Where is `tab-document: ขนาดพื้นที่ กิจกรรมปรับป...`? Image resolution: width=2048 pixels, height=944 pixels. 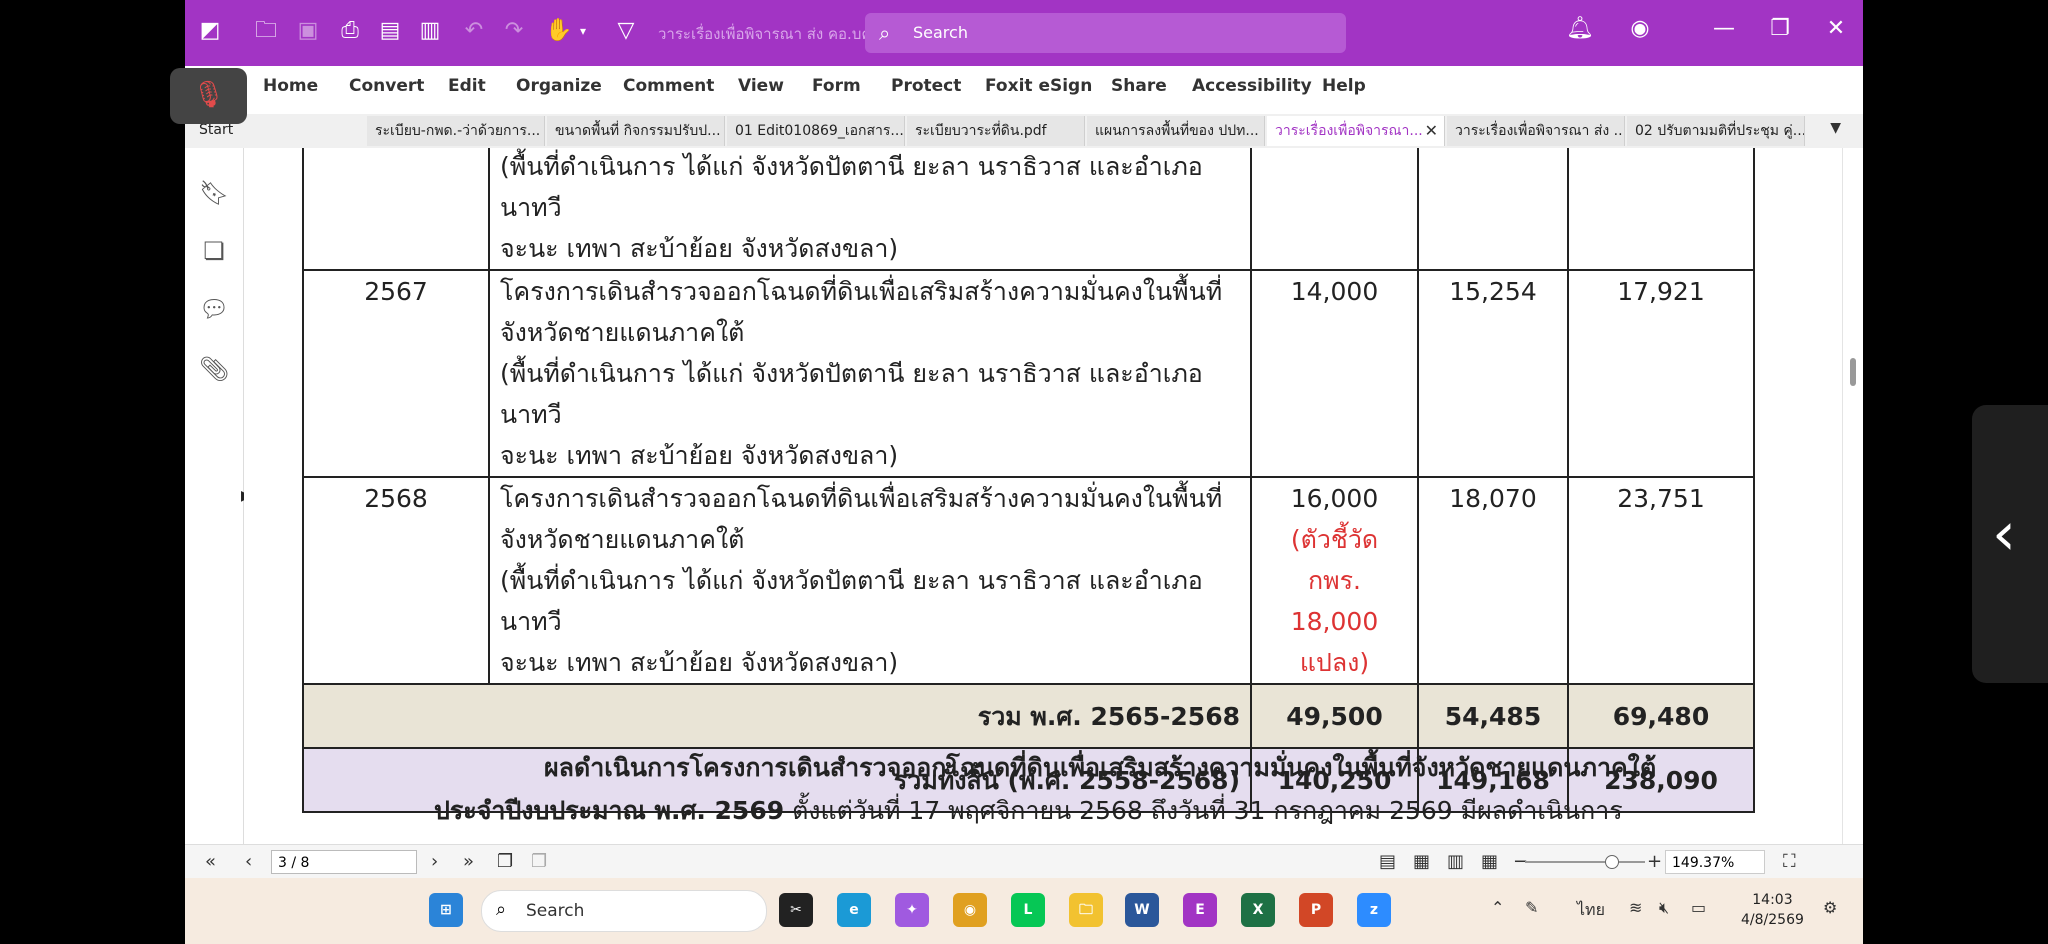 tab-document: ขนาดพื้นที่ กิจกรรมปรับป... is located at coordinates (636, 131).